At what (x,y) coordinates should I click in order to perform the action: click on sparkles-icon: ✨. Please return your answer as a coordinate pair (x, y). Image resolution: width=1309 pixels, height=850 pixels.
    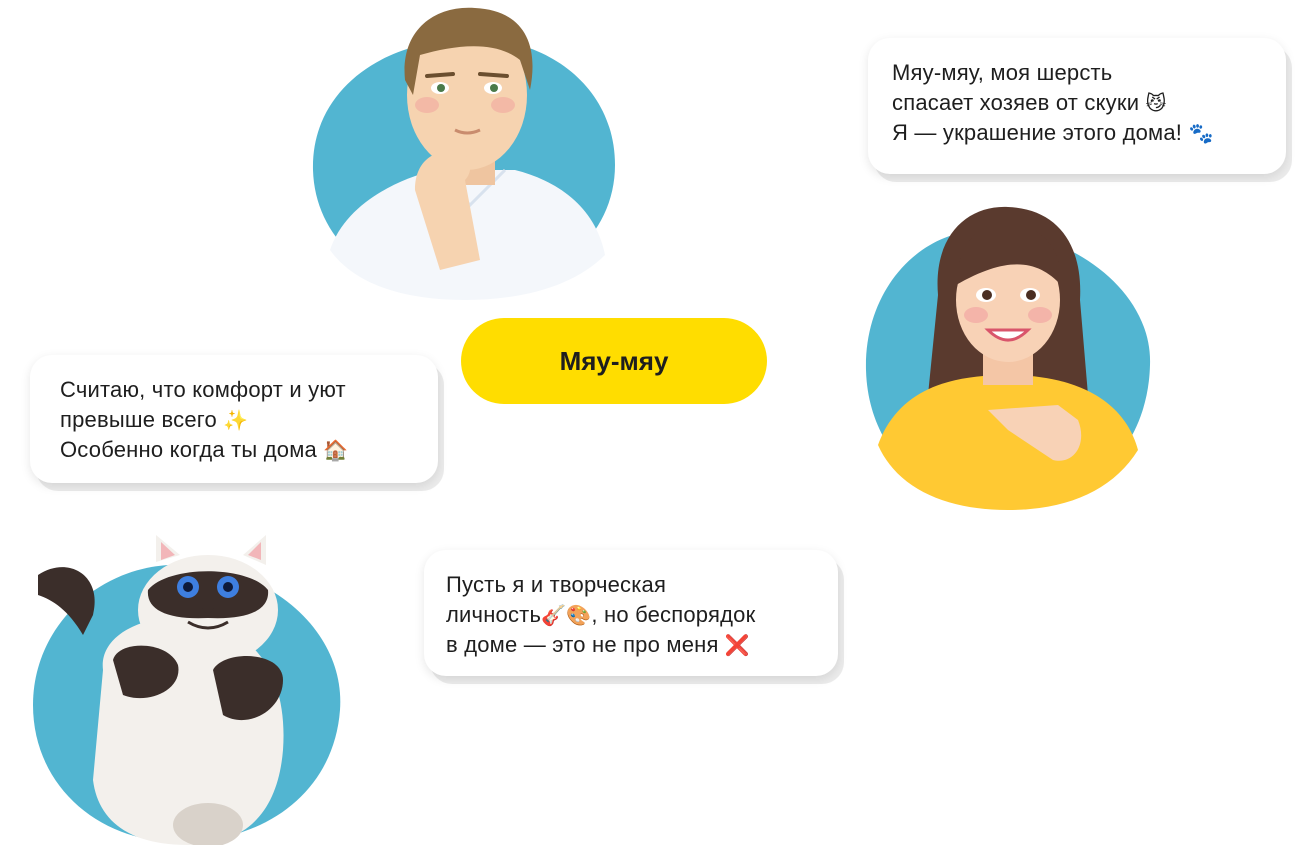
    Looking at the image, I should click on (236, 420).